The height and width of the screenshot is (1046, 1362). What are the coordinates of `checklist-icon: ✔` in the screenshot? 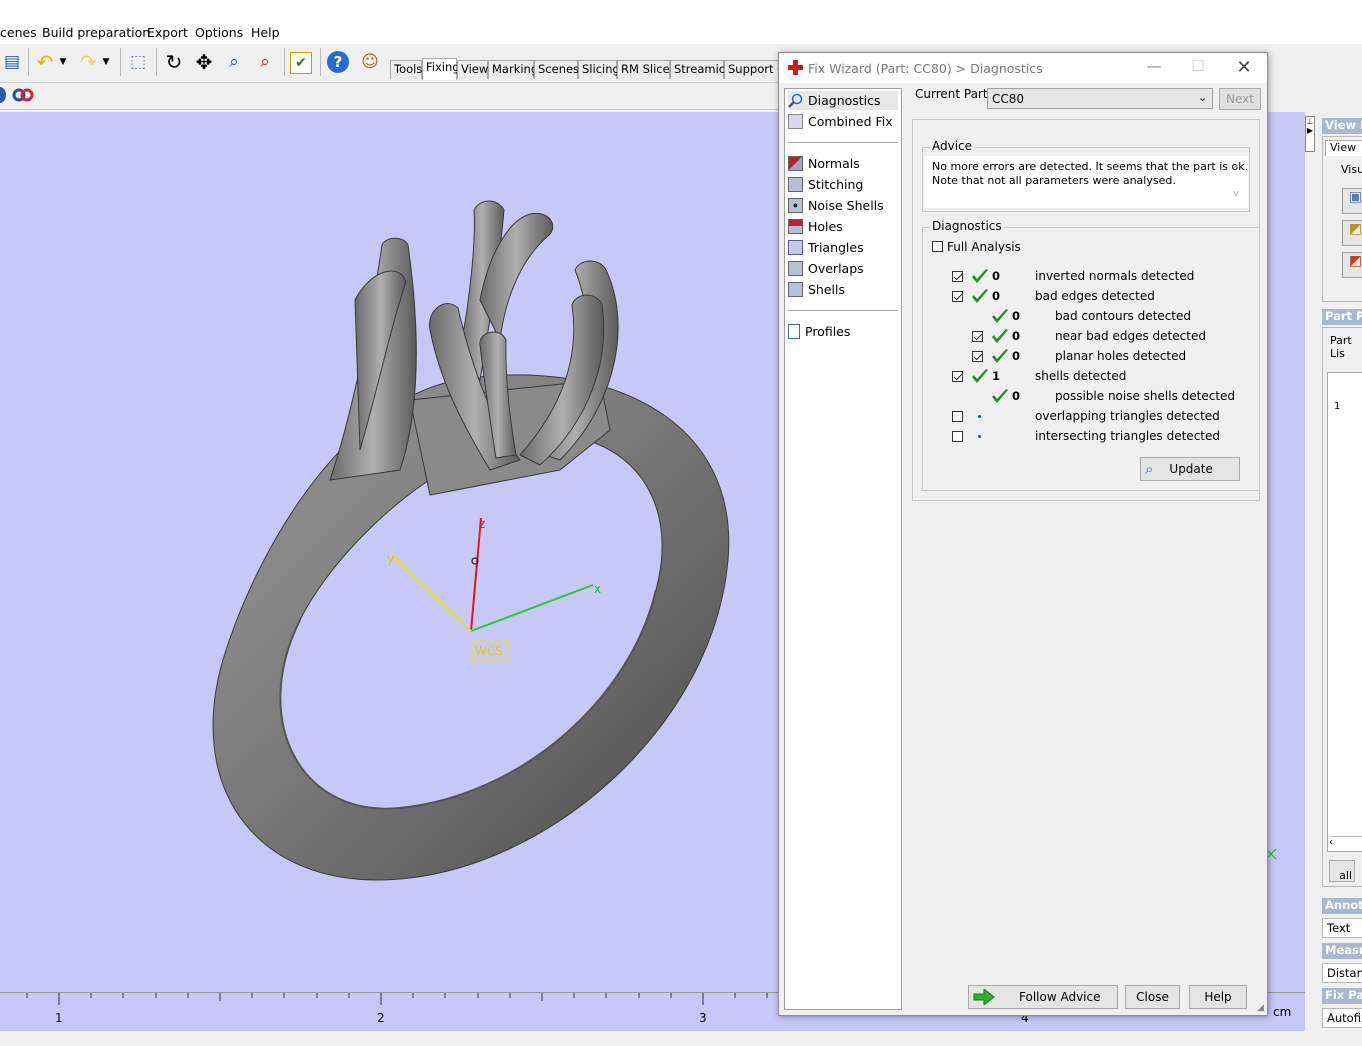 It's located at (301, 63).